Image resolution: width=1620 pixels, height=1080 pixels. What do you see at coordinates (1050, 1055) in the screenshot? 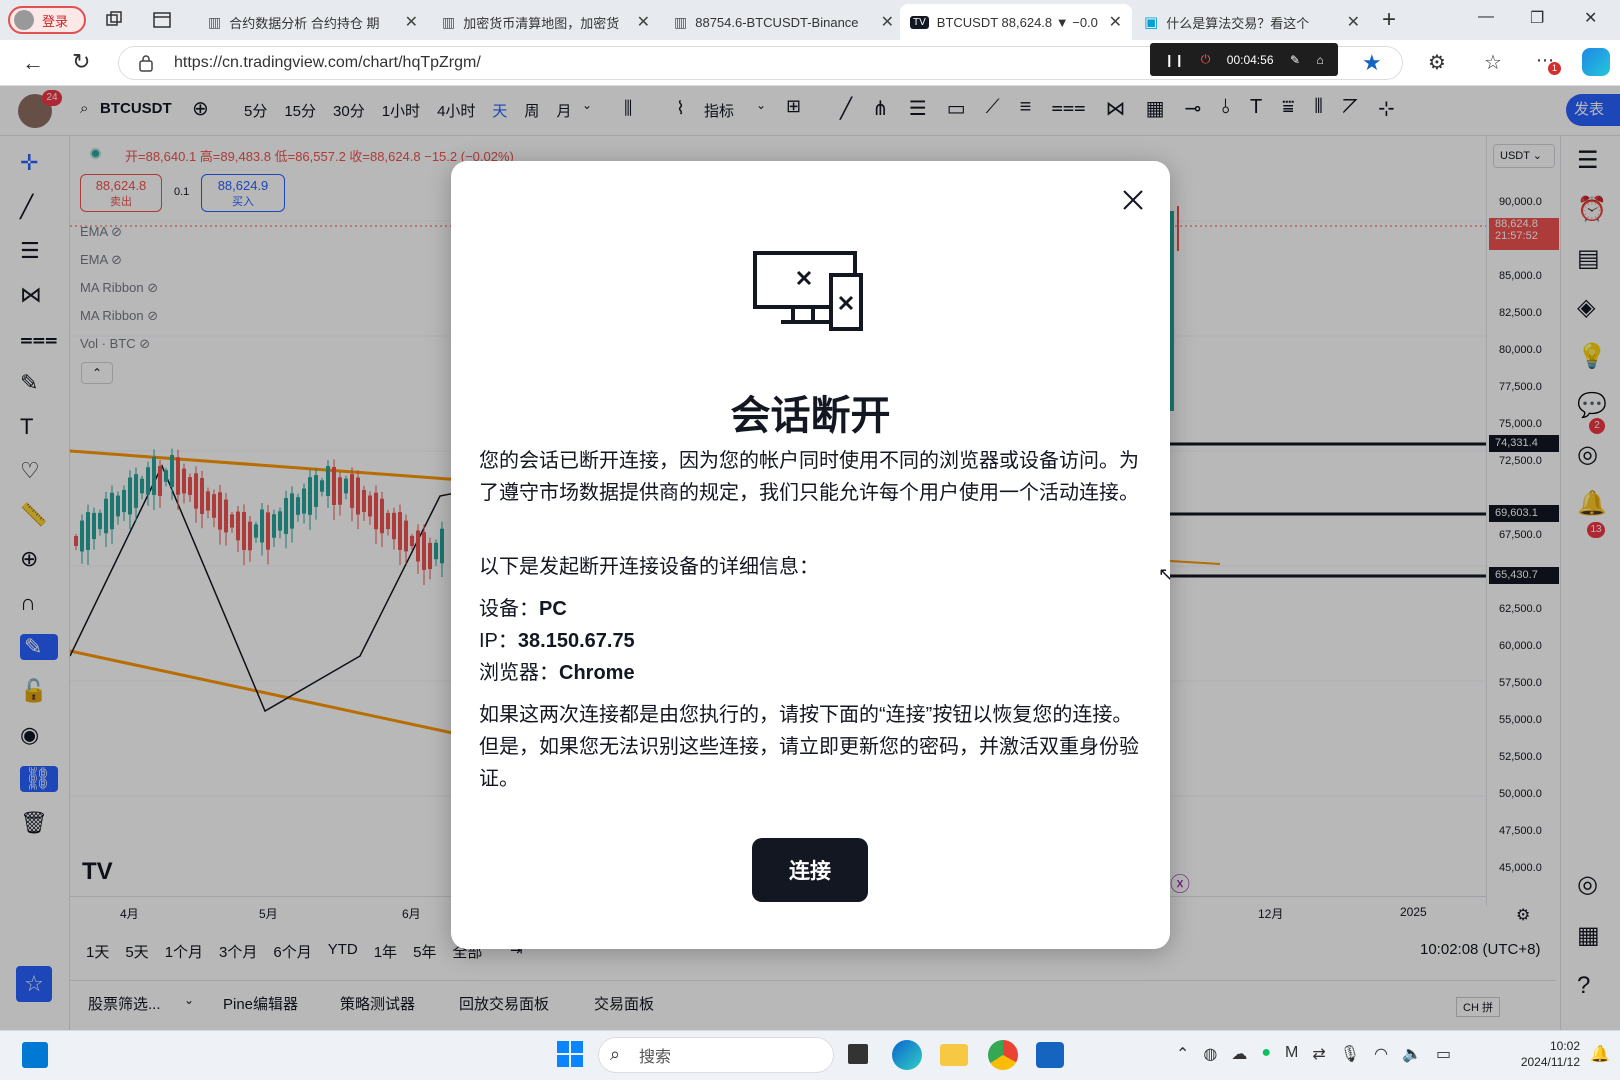
I see `meeting-app-icon` at bounding box center [1050, 1055].